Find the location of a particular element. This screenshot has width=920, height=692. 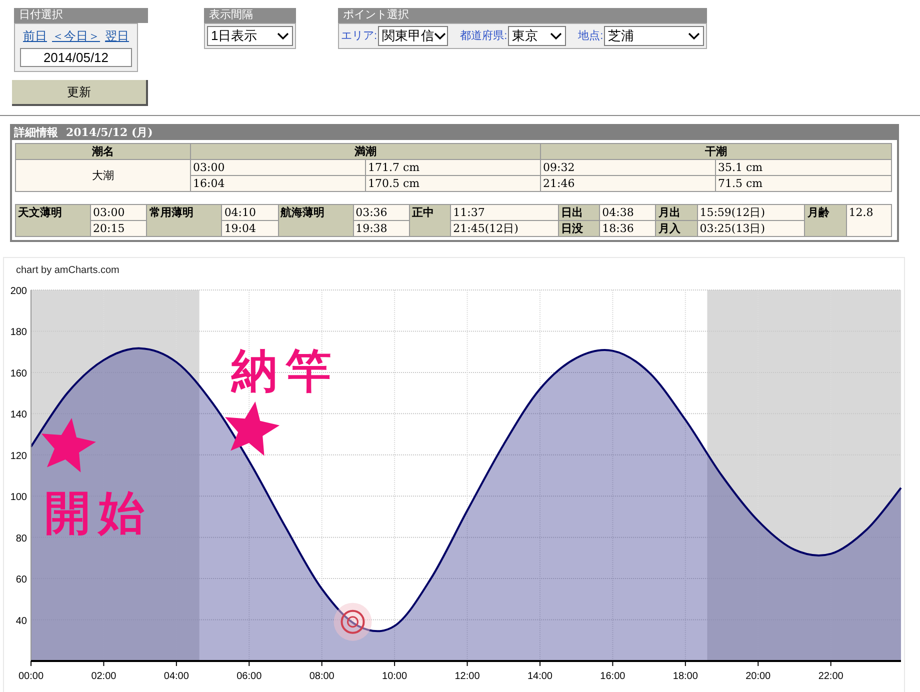

table-cell: 09:32 is located at coordinates (628, 168).